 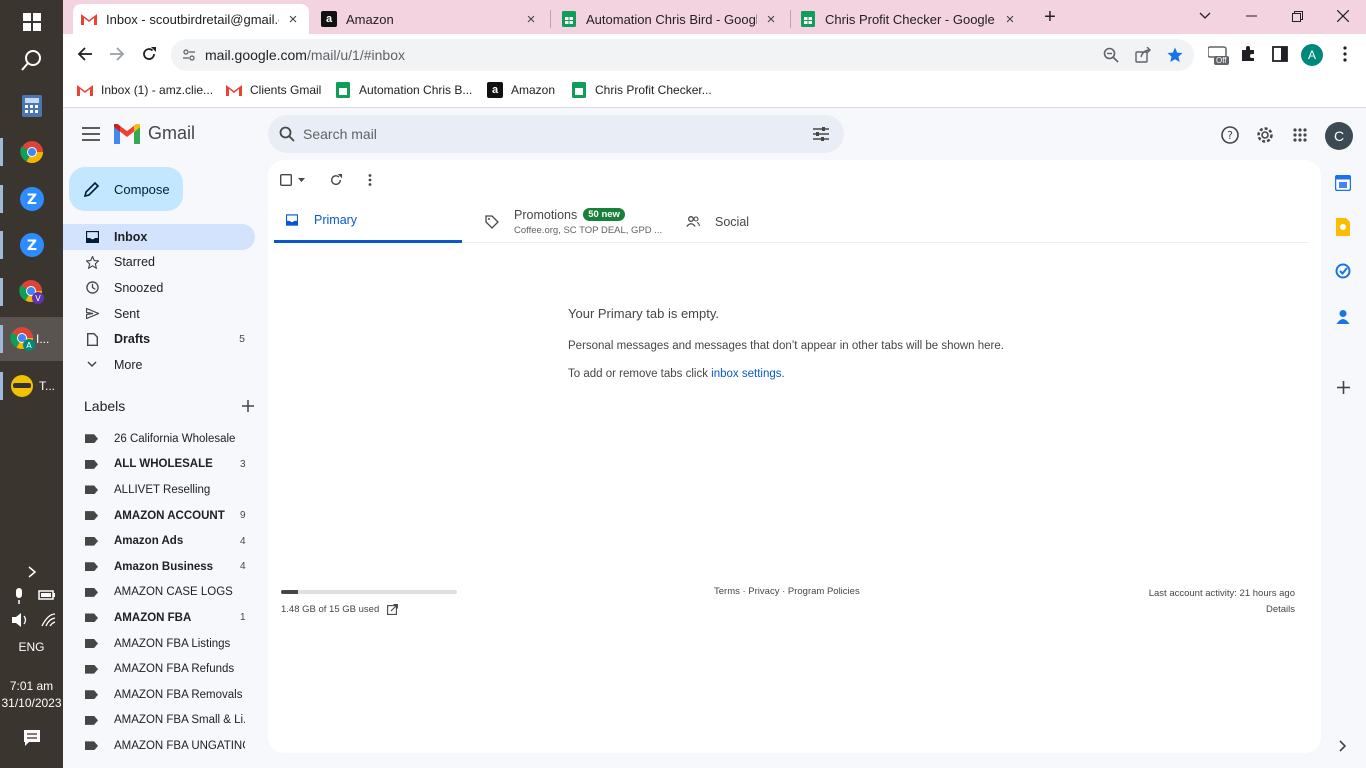 I want to click on contacts-icon, so click(x=1343, y=317).